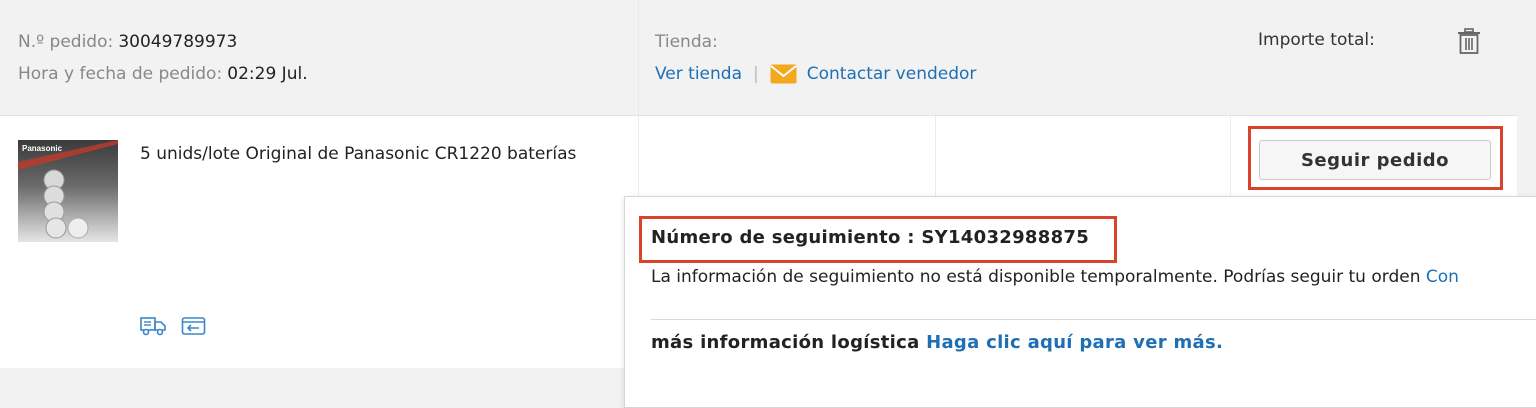 This screenshot has width=1536, height=408. I want to click on tracking-info-link: Con, so click(1442, 277).